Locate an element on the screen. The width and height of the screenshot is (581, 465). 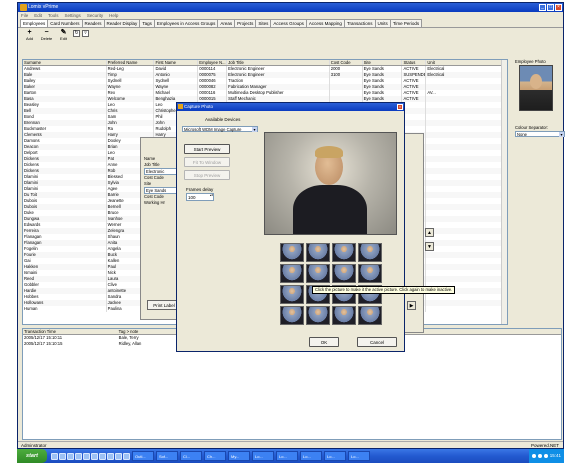
arrow-up-icon: ▲ is located at coordinates (429, 232).